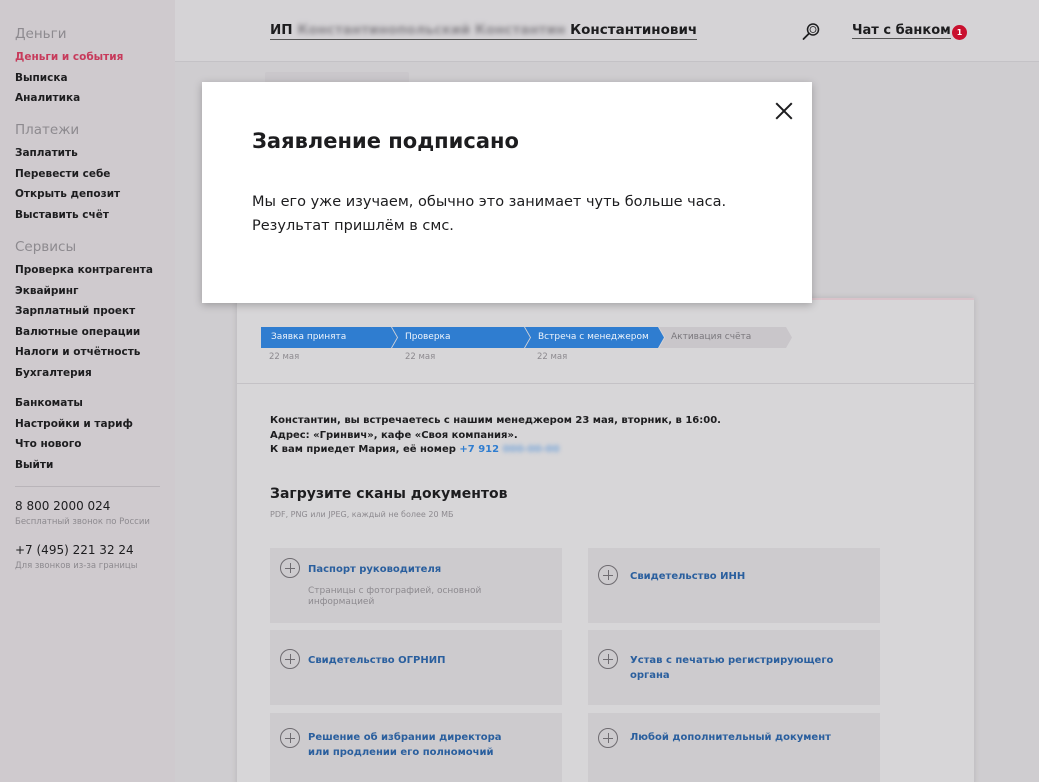 The width and height of the screenshot is (1039, 782). I want to click on doc-upload-ogrnip: Свидетельство ОГРНИП, so click(416, 667).